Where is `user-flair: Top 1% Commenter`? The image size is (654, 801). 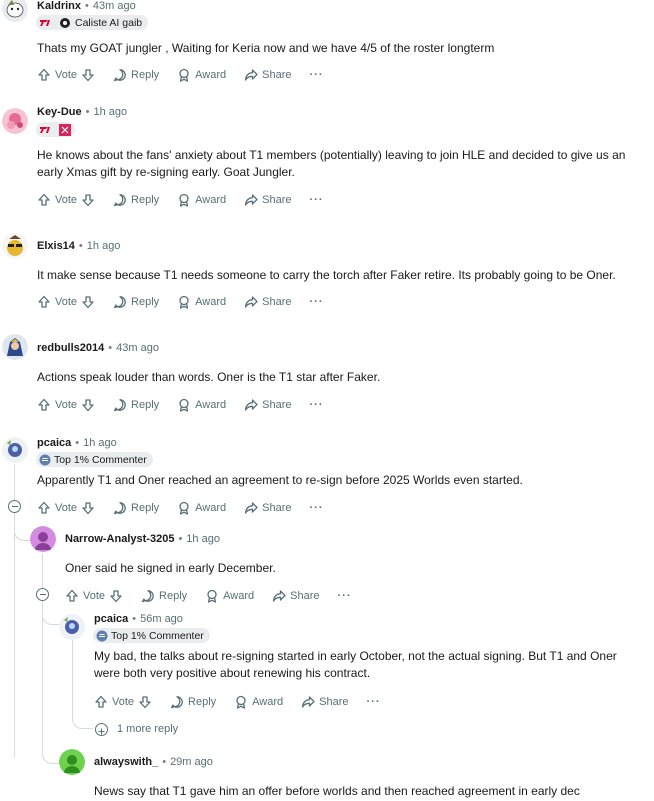
user-flair: Top 1% Commenter is located at coordinates (151, 635).